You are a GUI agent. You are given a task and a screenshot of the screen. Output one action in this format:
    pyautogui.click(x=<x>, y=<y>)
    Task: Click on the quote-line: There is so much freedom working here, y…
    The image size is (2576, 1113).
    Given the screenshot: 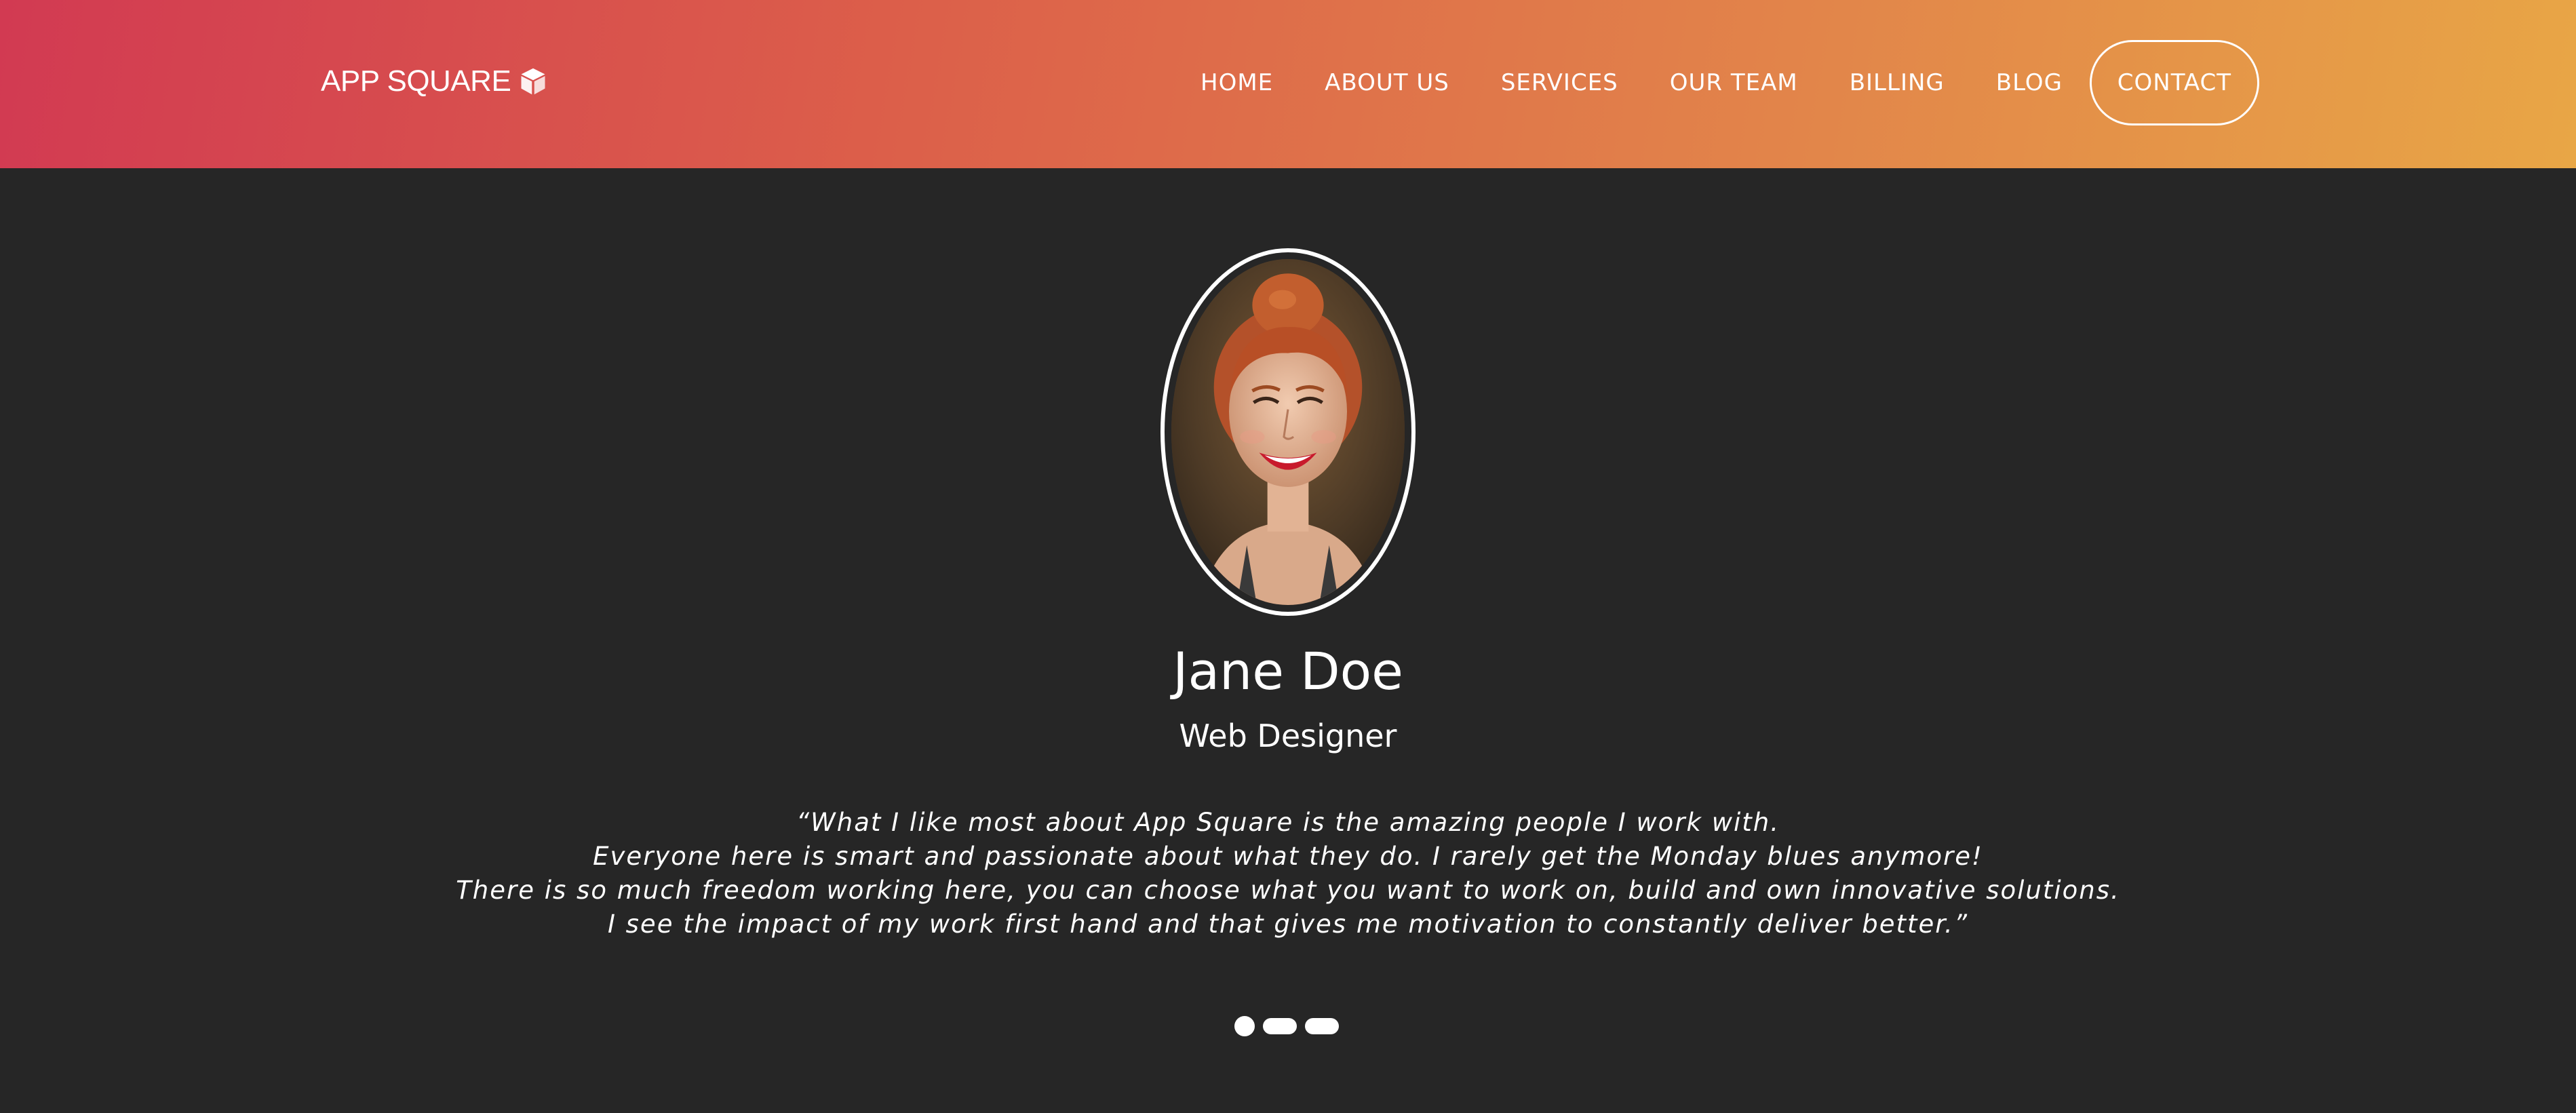 What is the action you would take?
    pyautogui.click(x=1288, y=891)
    